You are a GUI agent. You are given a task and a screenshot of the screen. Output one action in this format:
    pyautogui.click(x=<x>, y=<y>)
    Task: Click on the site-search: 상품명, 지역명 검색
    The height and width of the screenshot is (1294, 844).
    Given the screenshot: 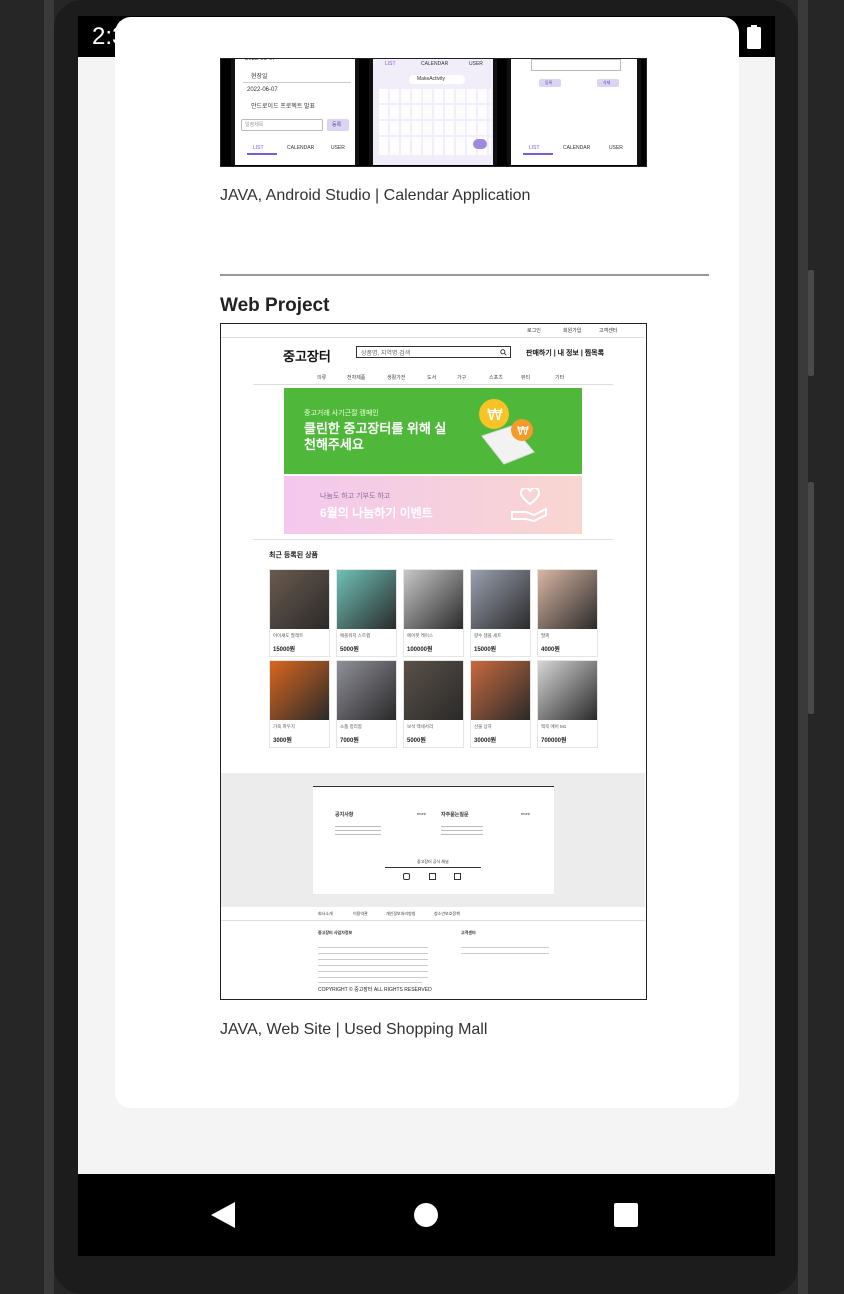 What is the action you would take?
    pyautogui.click(x=433, y=352)
    